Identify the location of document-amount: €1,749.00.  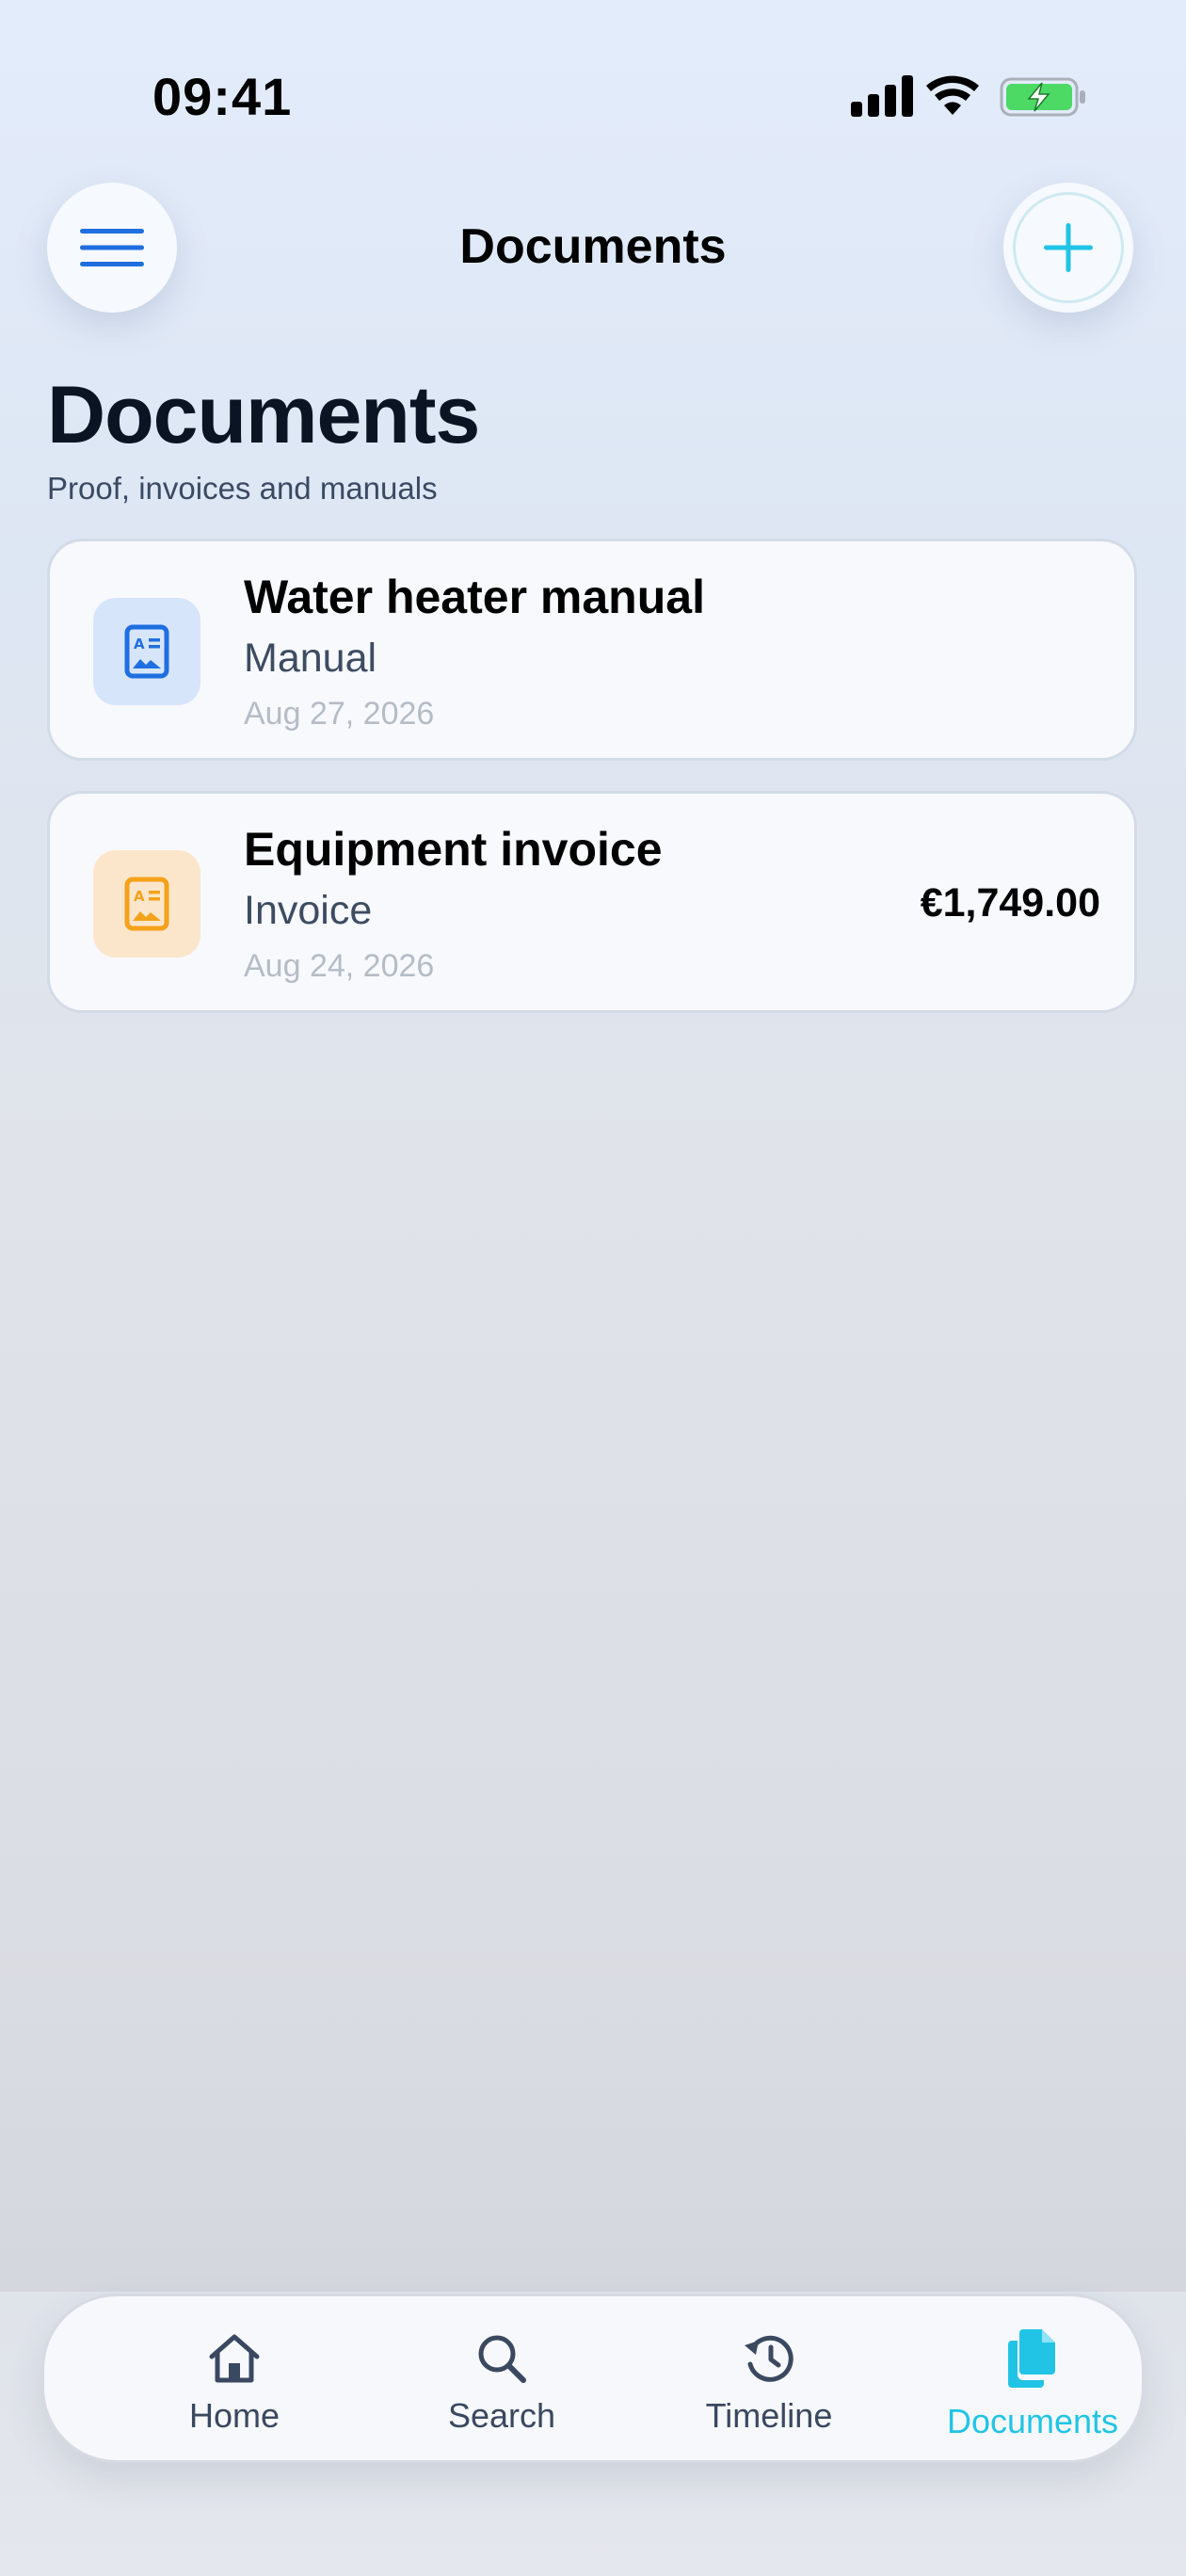
(1010, 903).